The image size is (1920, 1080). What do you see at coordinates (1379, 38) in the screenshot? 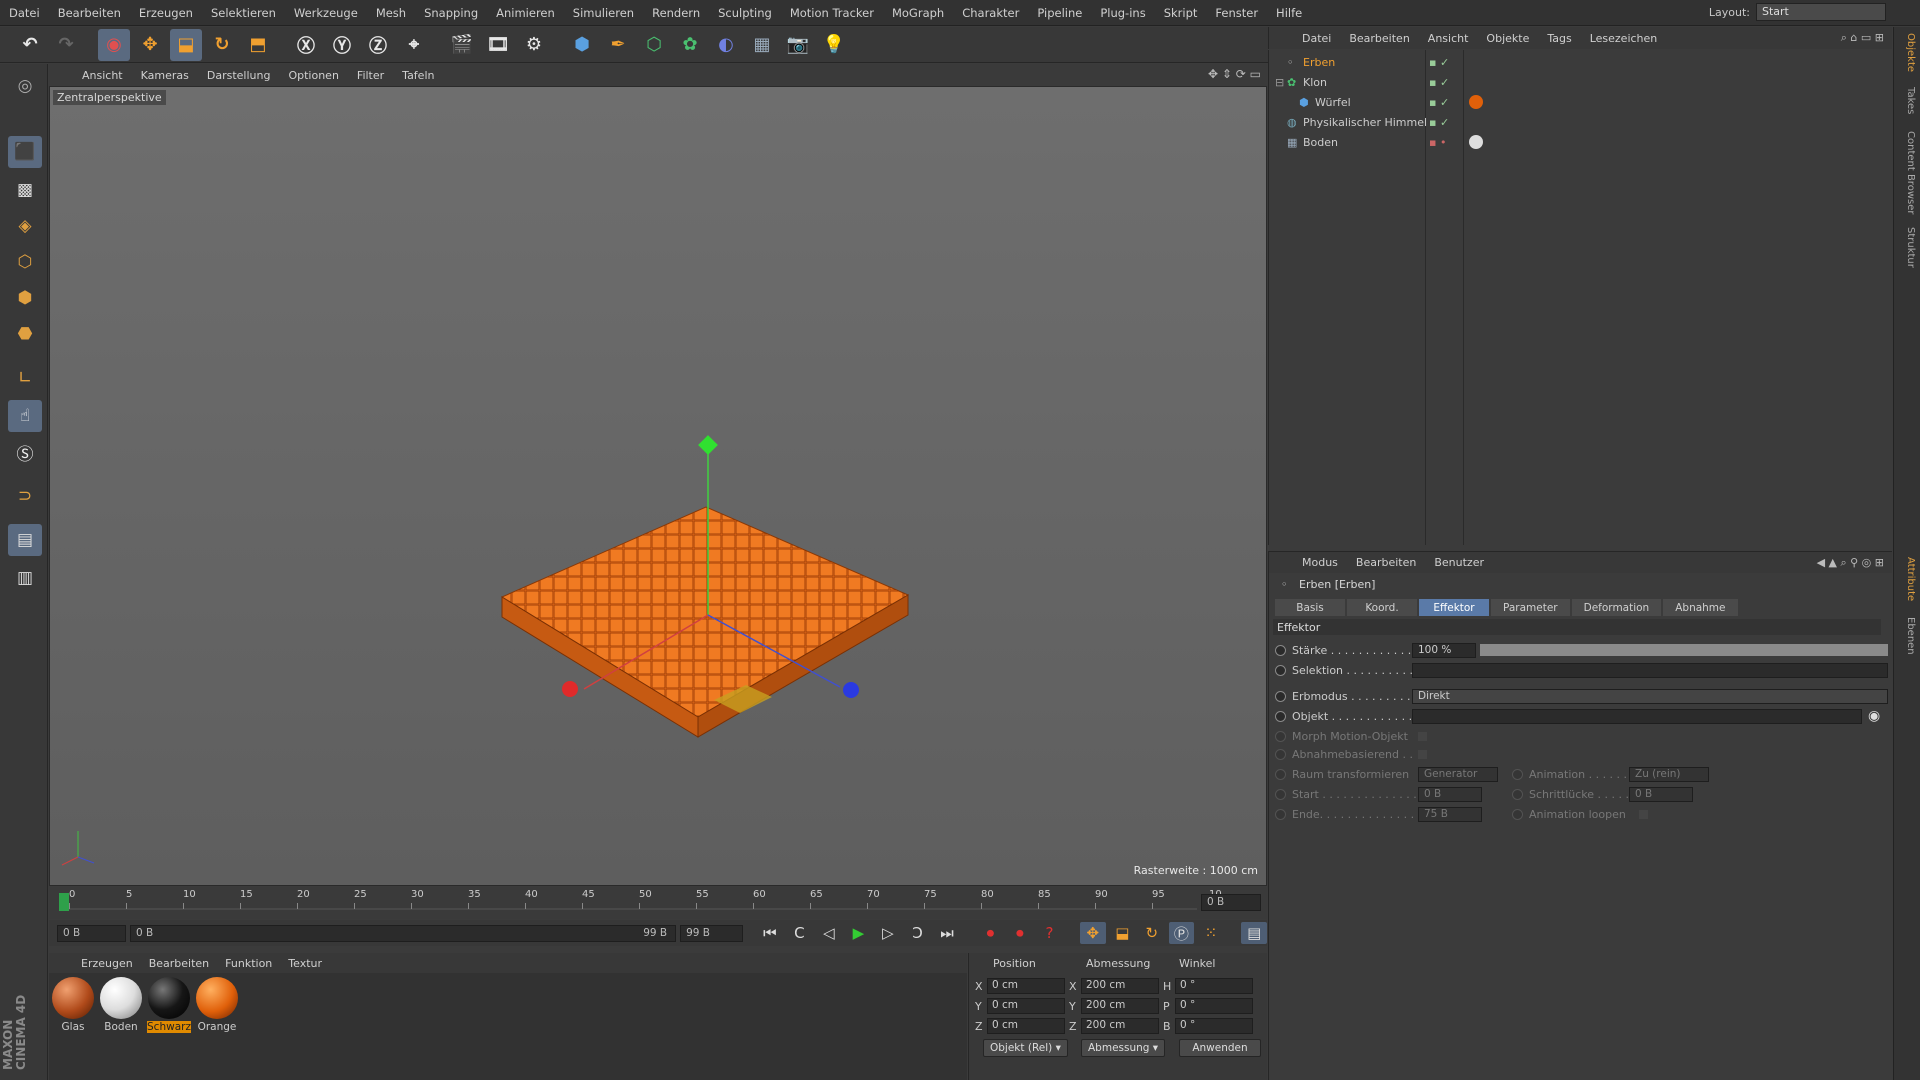
I see `object-menu-bearbeiten: Bearbeiten` at bounding box center [1379, 38].